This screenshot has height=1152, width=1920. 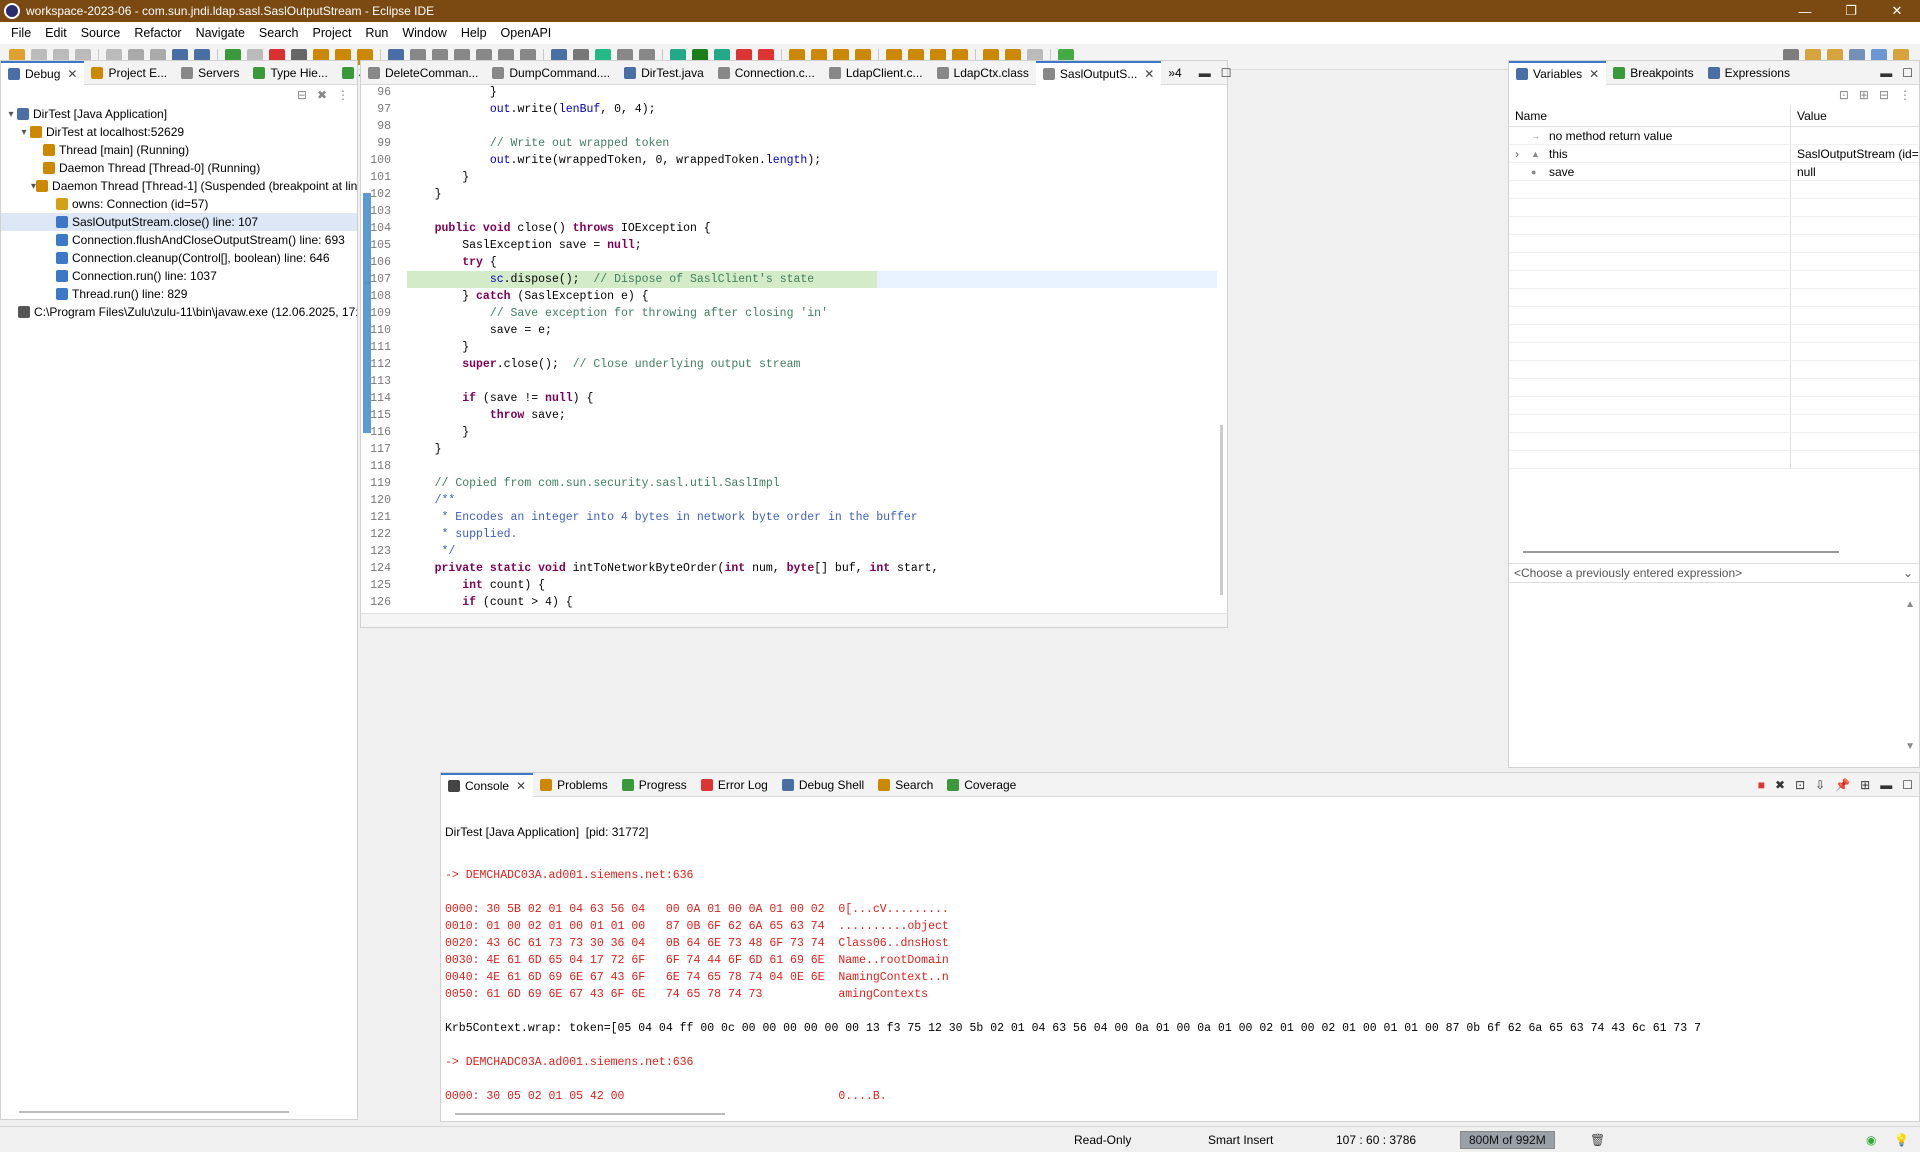 I want to click on code-line: if (save != null) {, so click(x=500, y=398).